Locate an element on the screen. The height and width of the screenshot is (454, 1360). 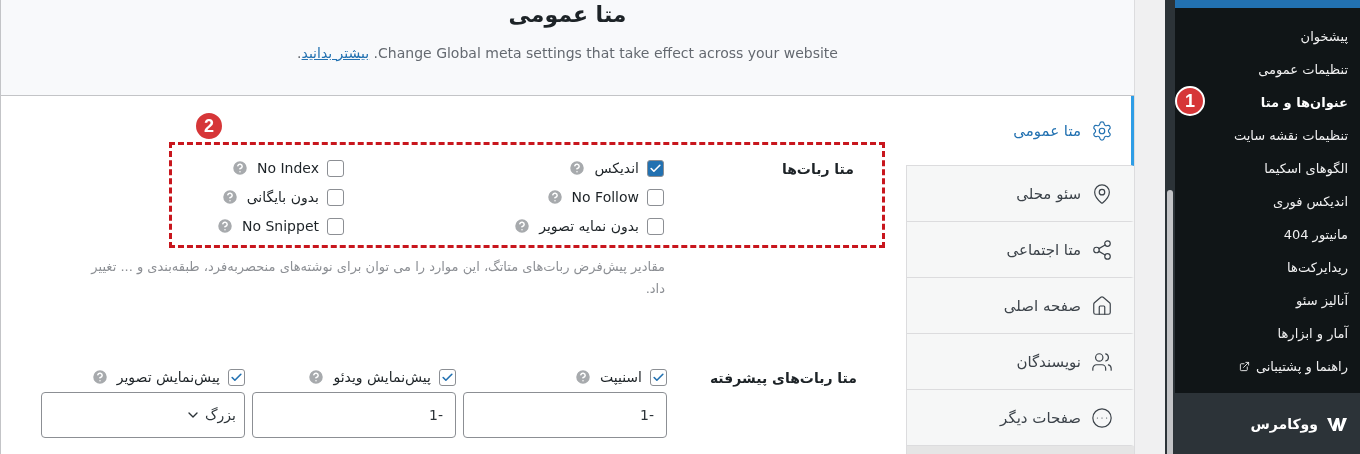
tab: متا عمومی is located at coordinates (1020, 131).